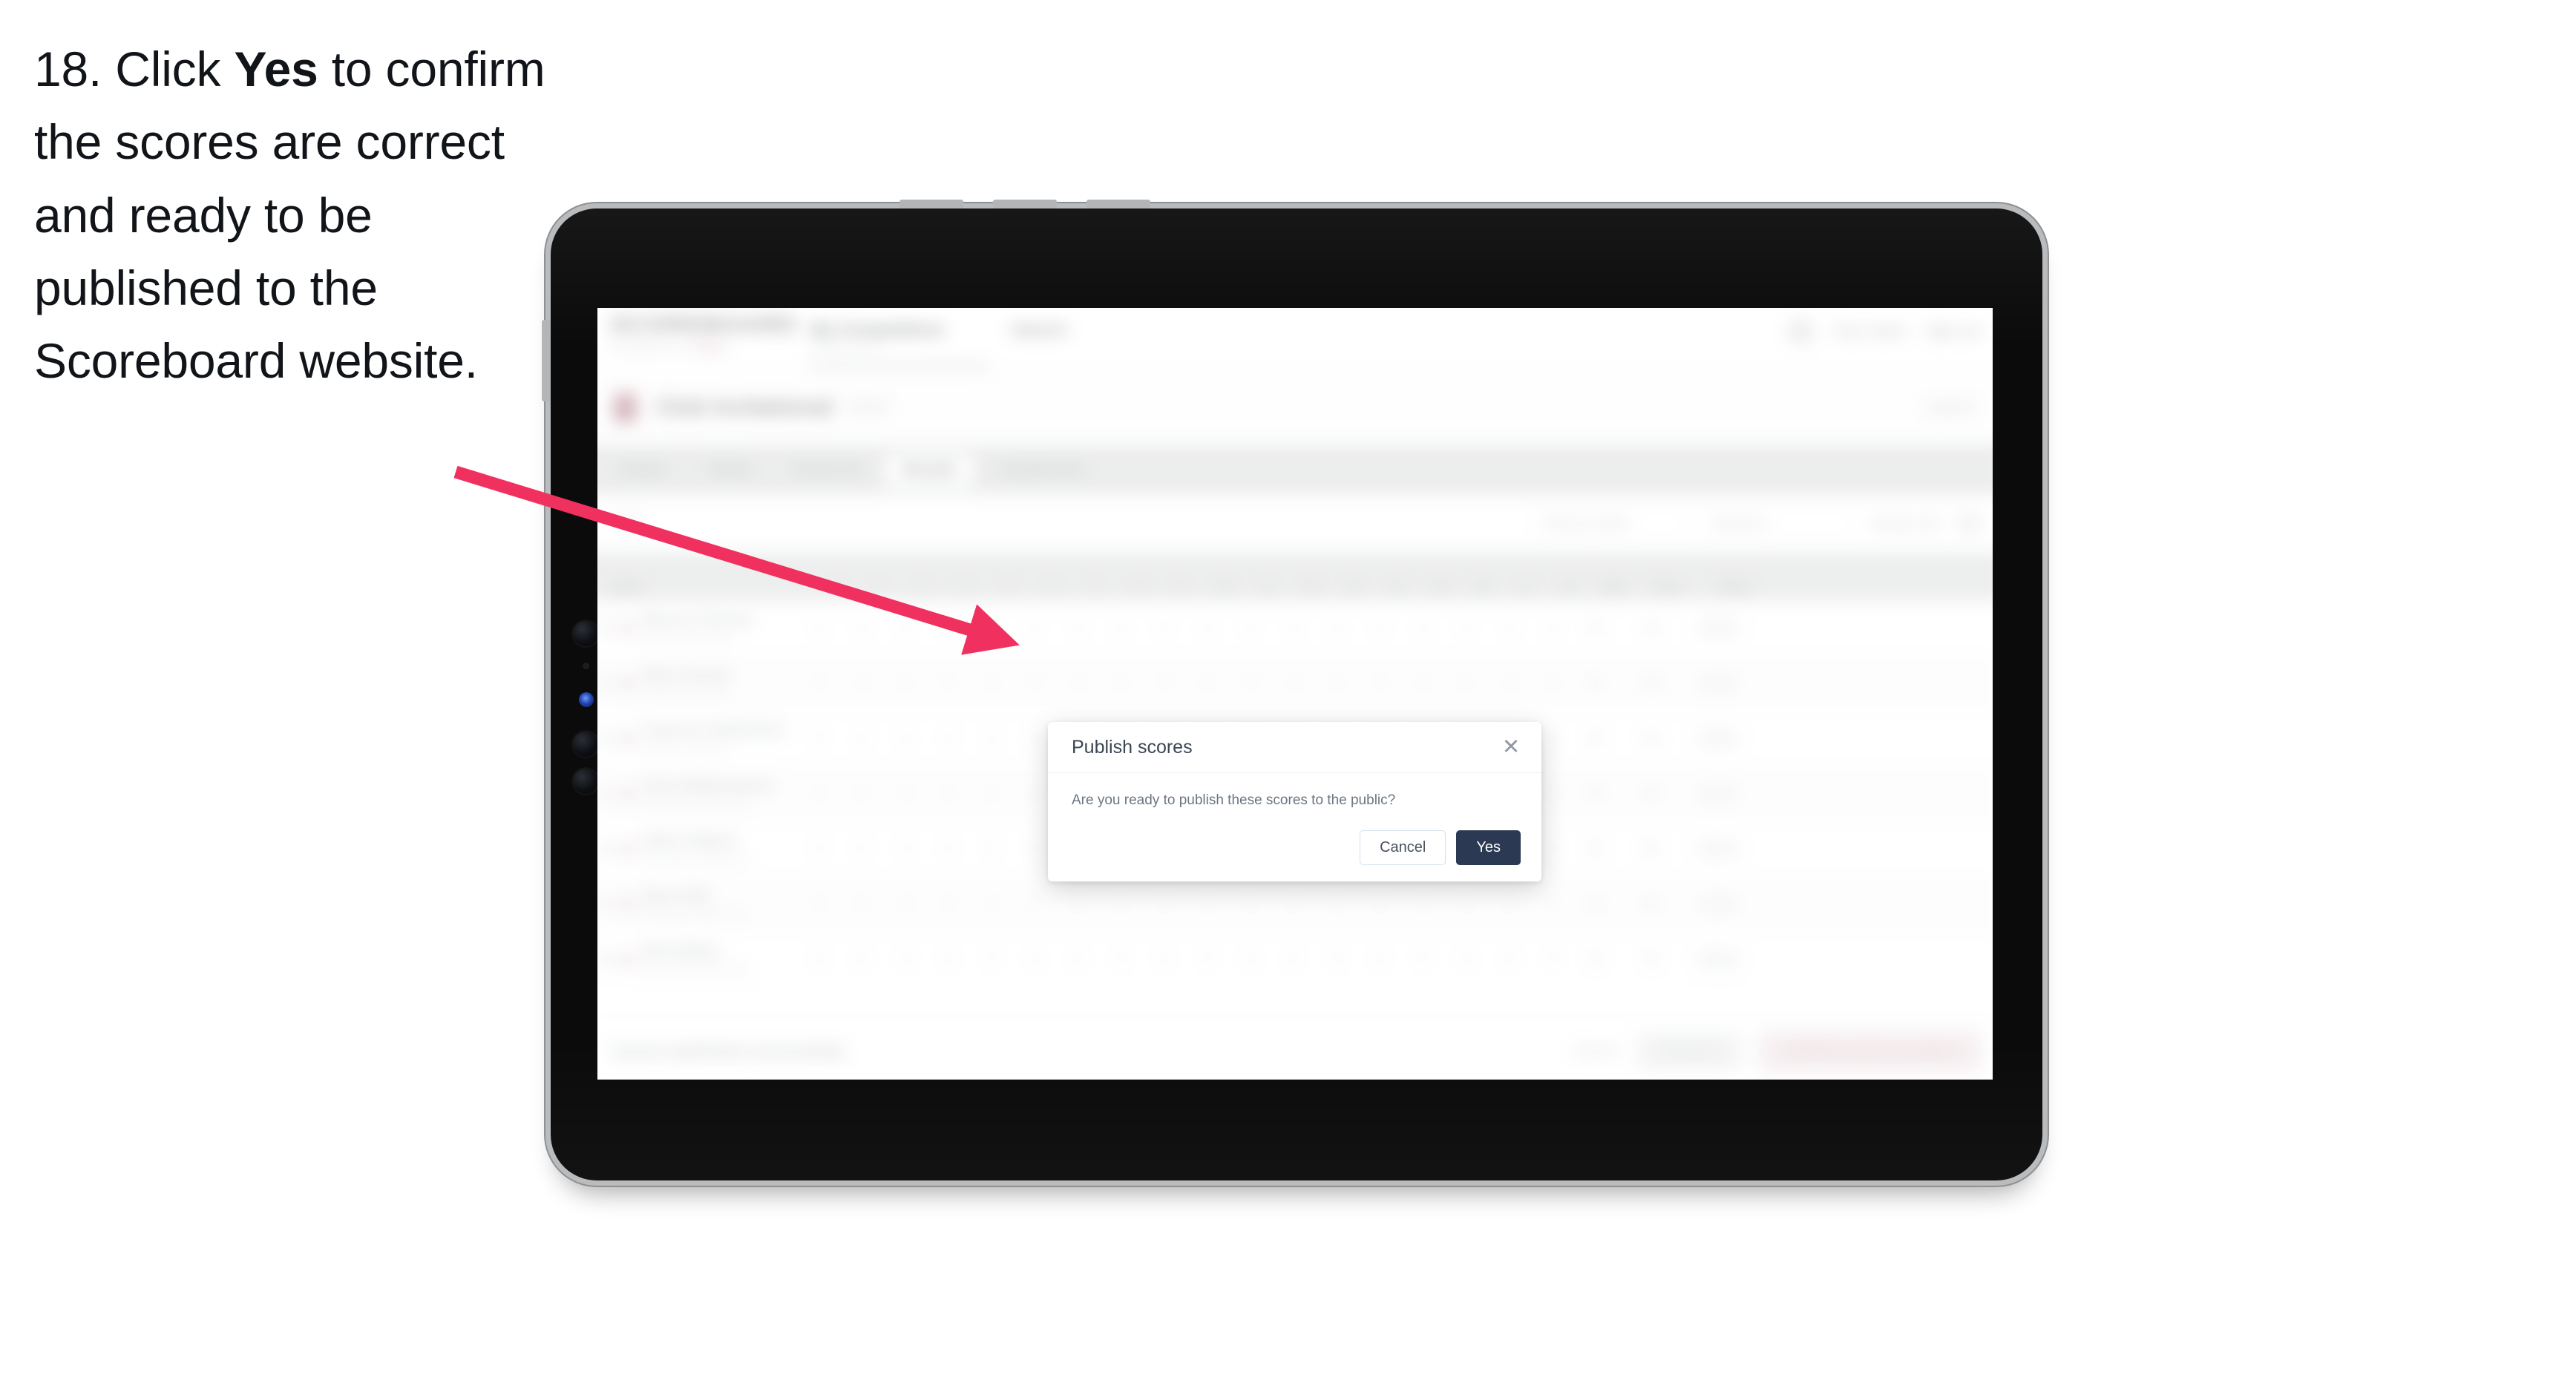 Image resolution: width=2576 pixels, height=1386 pixels. What do you see at coordinates (1970, 523) in the screenshot?
I see `ready-only-toggle` at bounding box center [1970, 523].